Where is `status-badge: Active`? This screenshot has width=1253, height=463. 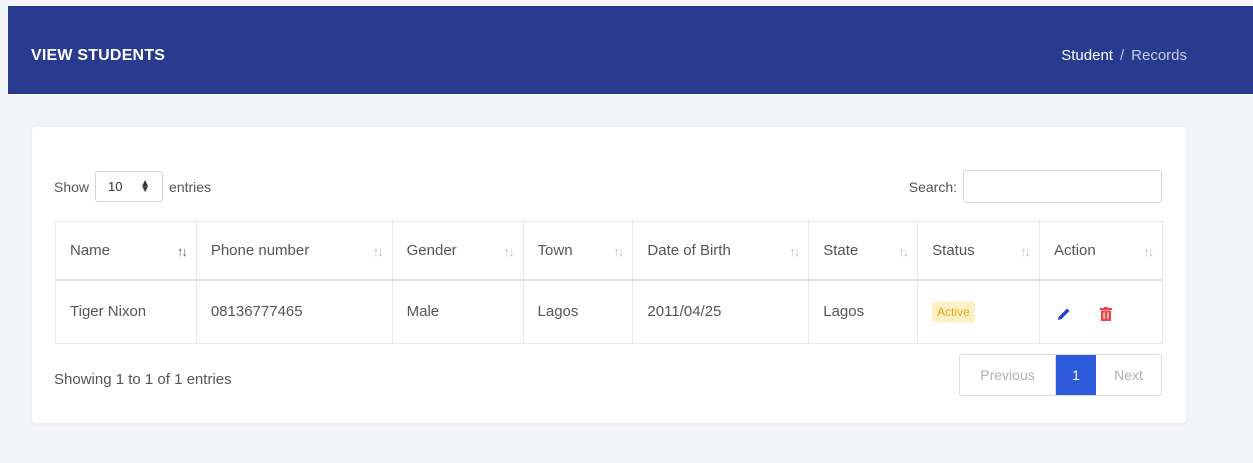
status-badge: Active is located at coordinates (953, 311).